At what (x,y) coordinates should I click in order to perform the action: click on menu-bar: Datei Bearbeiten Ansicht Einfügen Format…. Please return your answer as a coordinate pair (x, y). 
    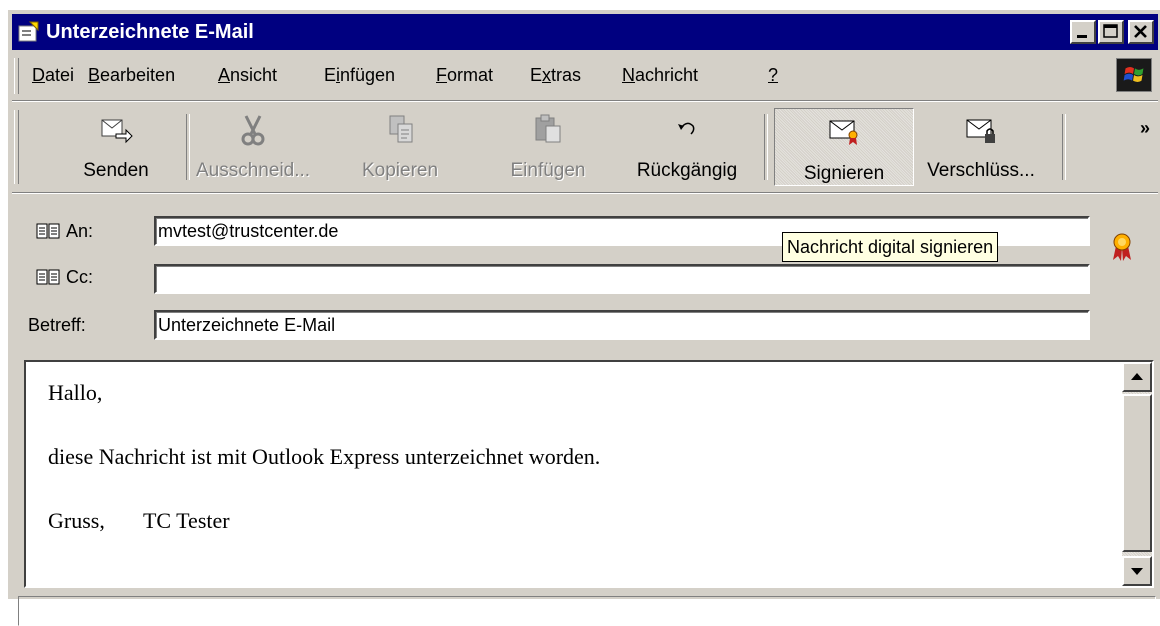
    Looking at the image, I should click on (585, 76).